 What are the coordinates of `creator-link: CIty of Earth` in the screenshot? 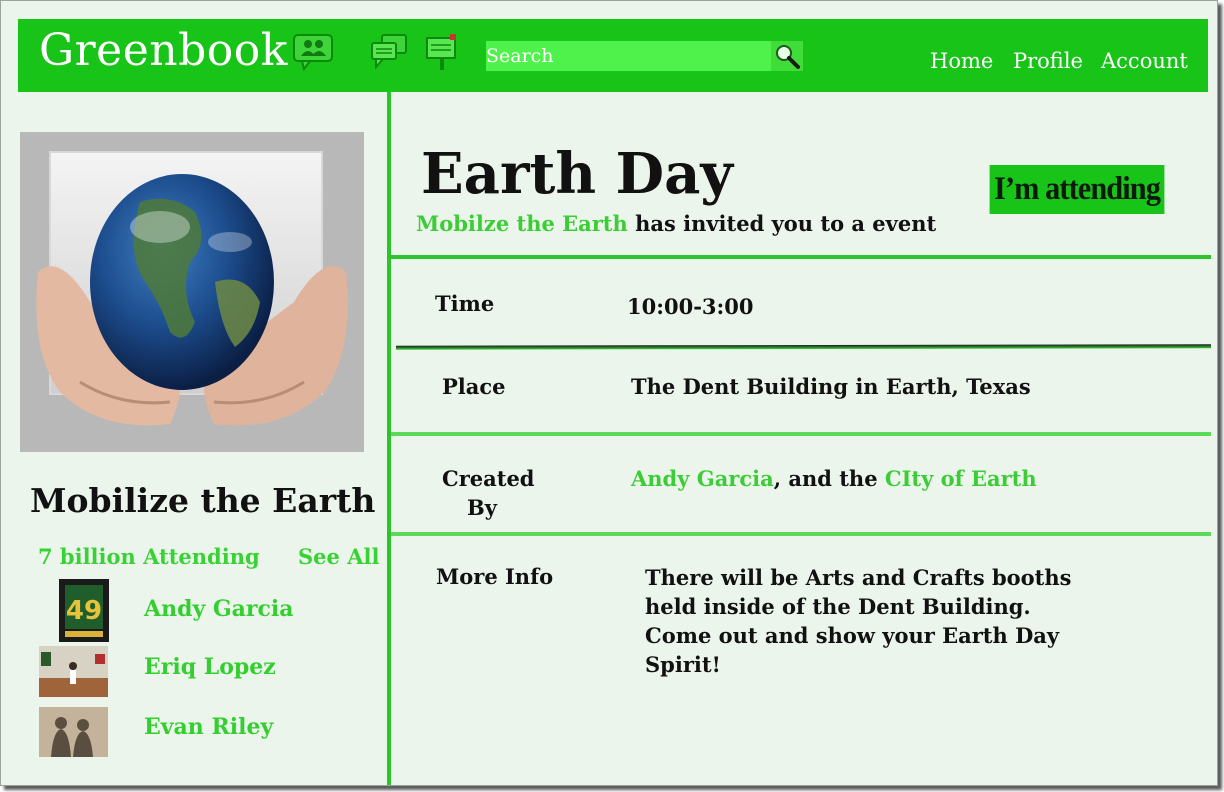 It's located at (961, 478).